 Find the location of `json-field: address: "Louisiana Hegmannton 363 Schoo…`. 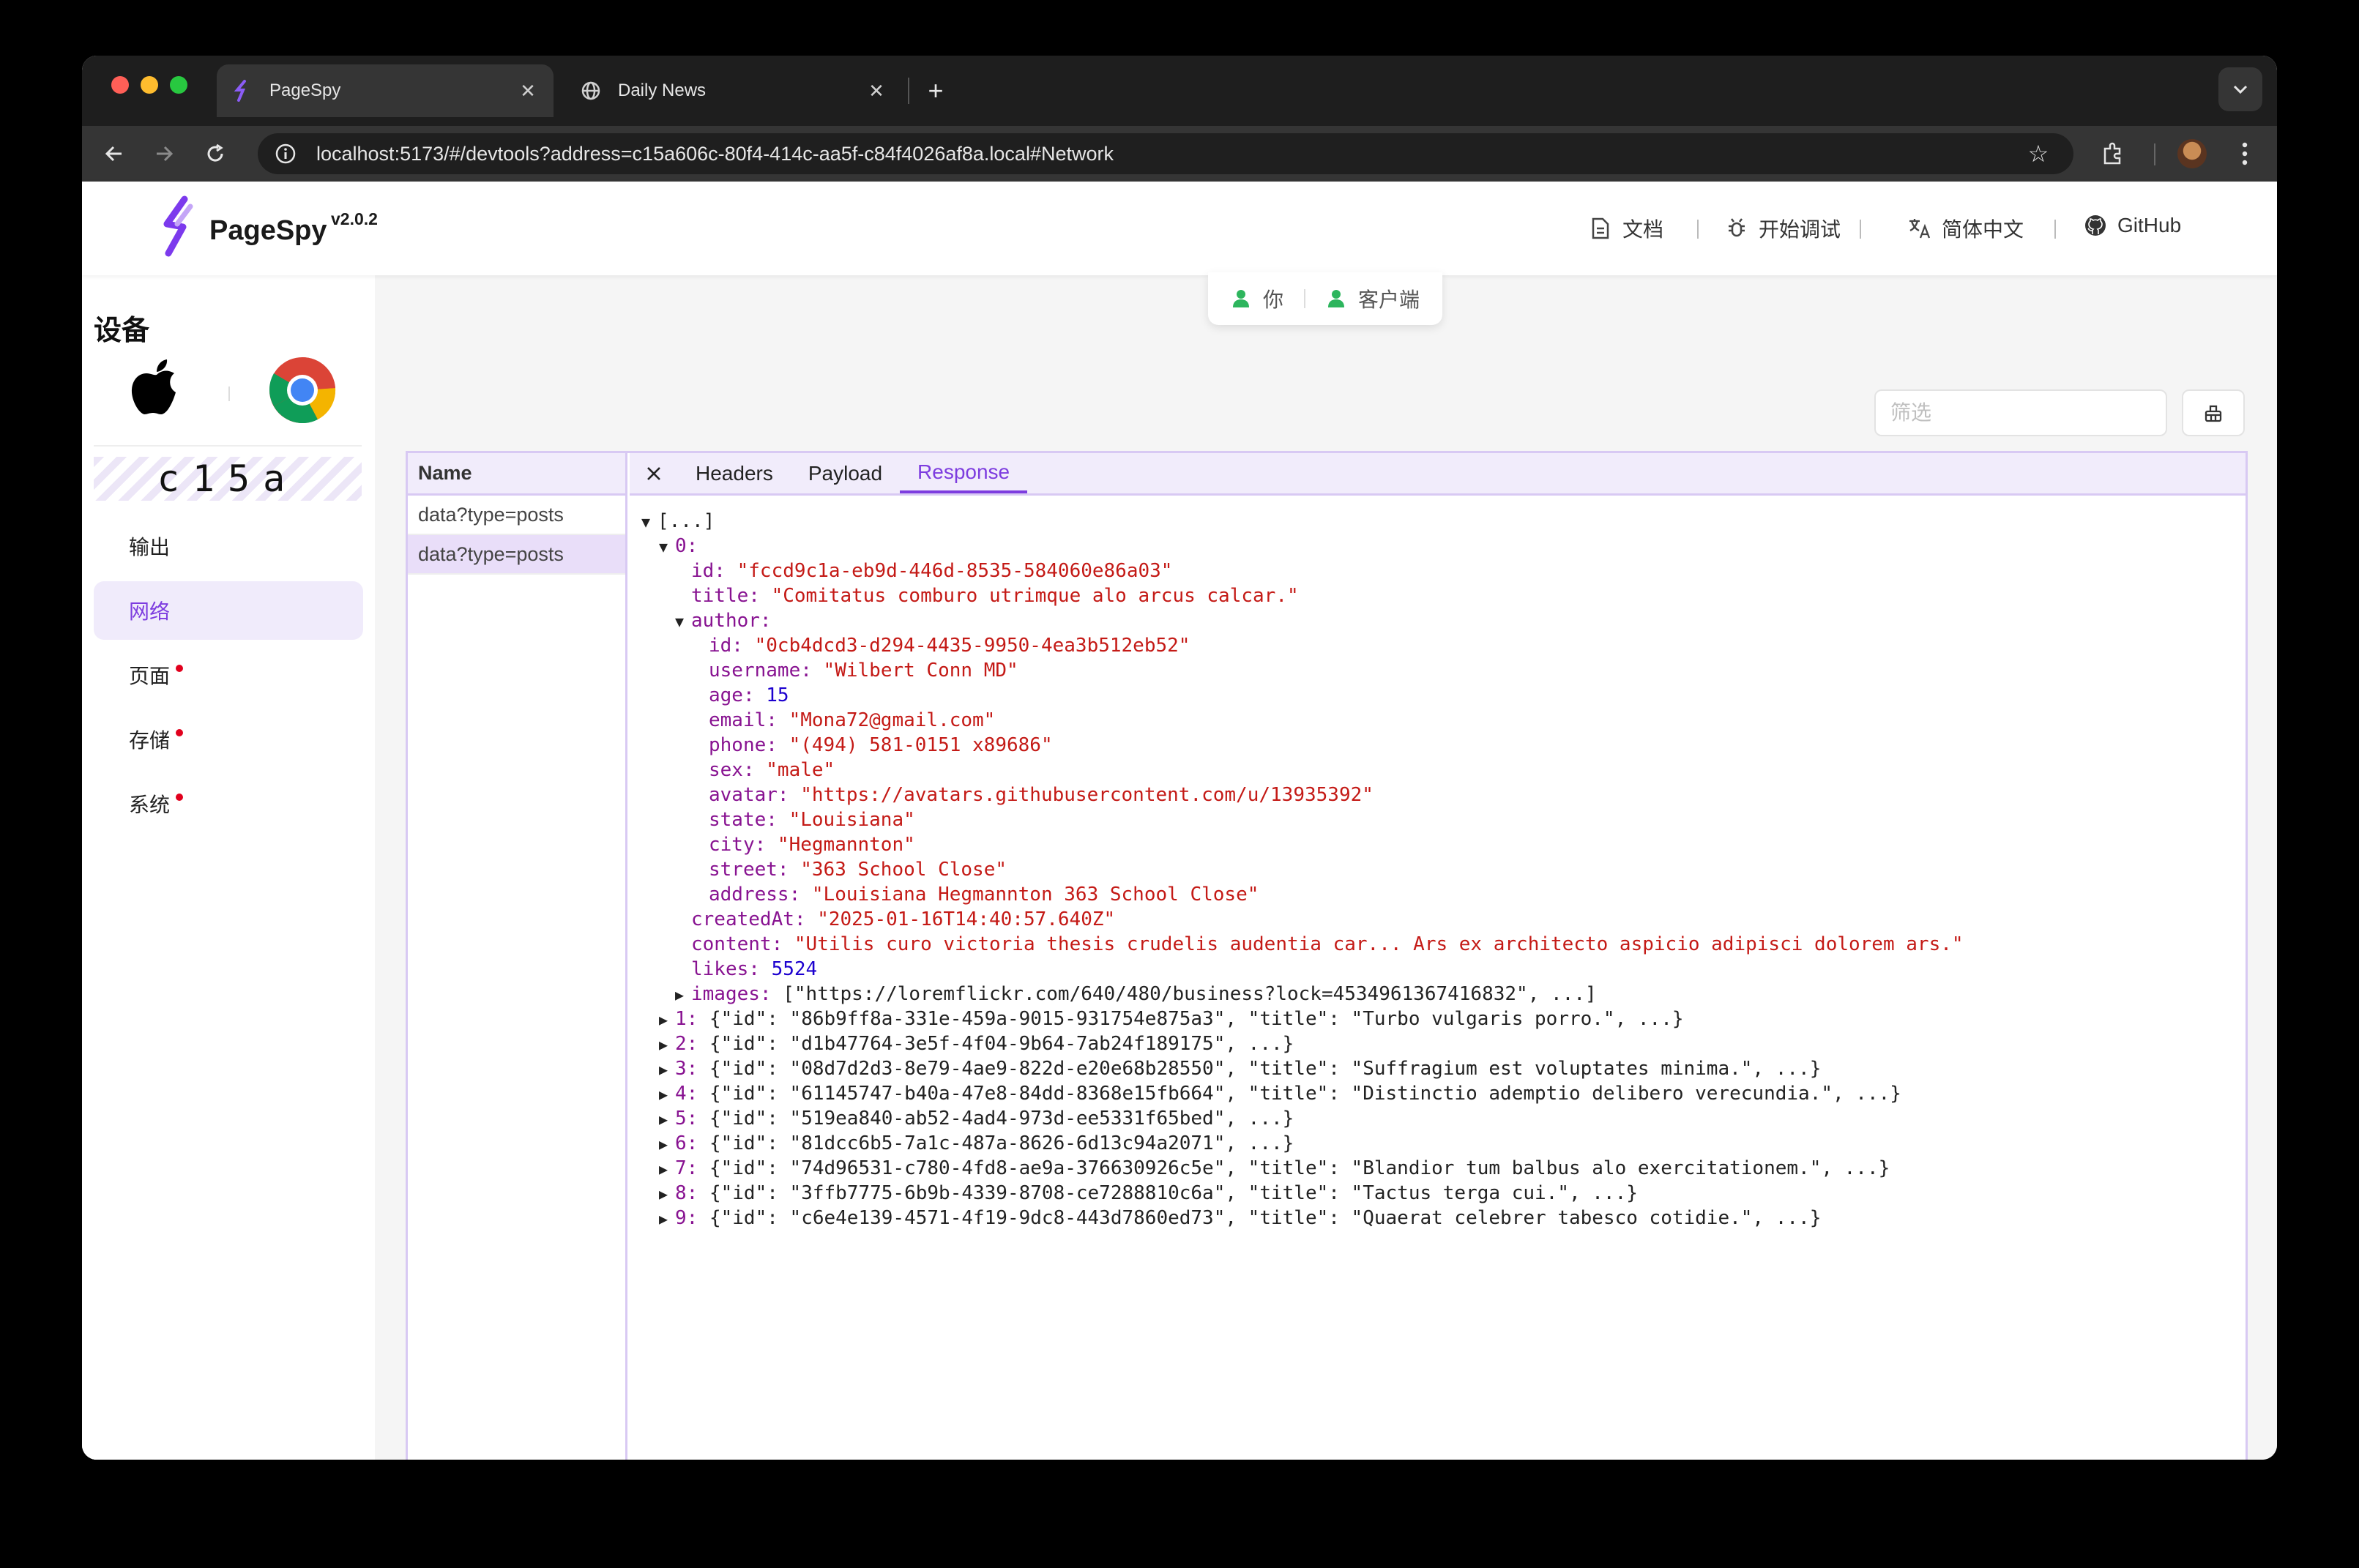

json-field: address: "Louisiana Hegmannton 363 Schoo… is located at coordinates (984, 895).